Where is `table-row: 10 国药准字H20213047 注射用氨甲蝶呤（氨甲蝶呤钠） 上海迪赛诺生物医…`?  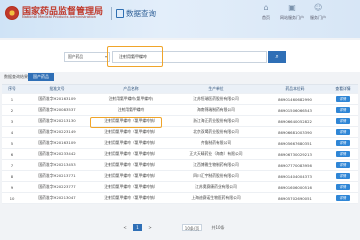
table-row: 10 国药准字H20213047 注射用氨甲蝶呤（氨甲蝶呤钠） 上海迪赛诺生物医… is located at coordinates (180, 198).